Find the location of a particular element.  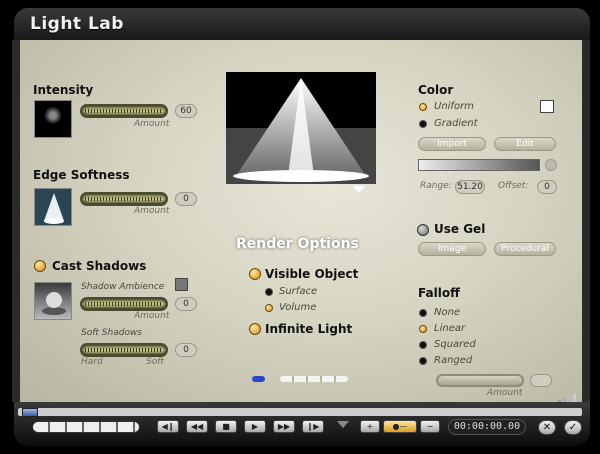

add-keyframe-button: + is located at coordinates (370, 426).